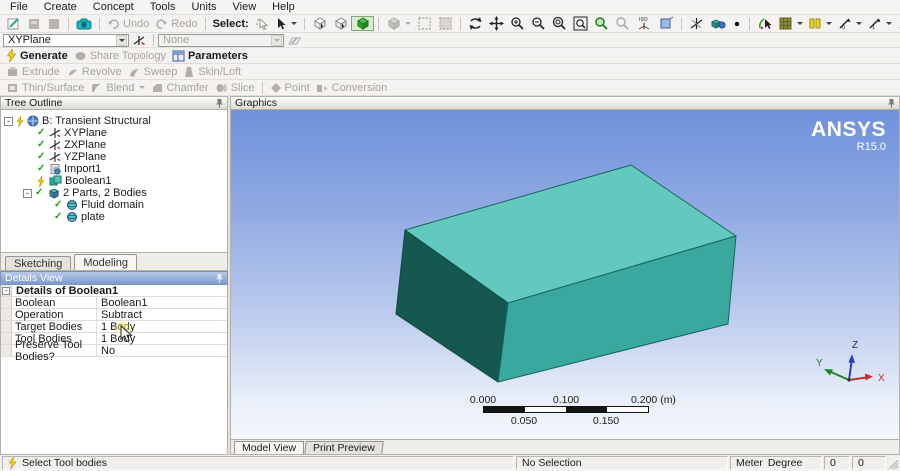 The height and width of the screenshot is (471, 900). What do you see at coordinates (221, 40) in the screenshot?
I see `sketch-combobox: None` at bounding box center [221, 40].